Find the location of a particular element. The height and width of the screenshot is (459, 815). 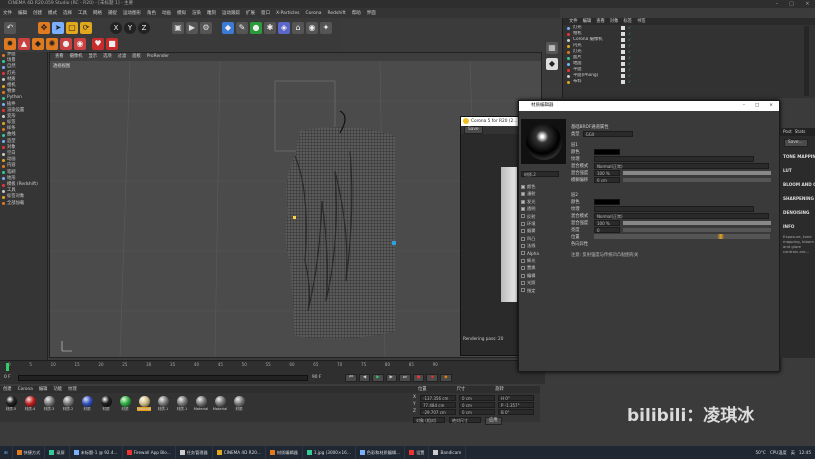

channel-item: 编辑 is located at coordinates (545, 275).